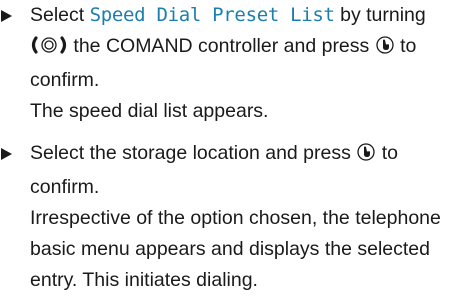  What do you see at coordinates (221, 46) in the screenshot?
I see `step-text: the COMAND controller and press` at bounding box center [221, 46].